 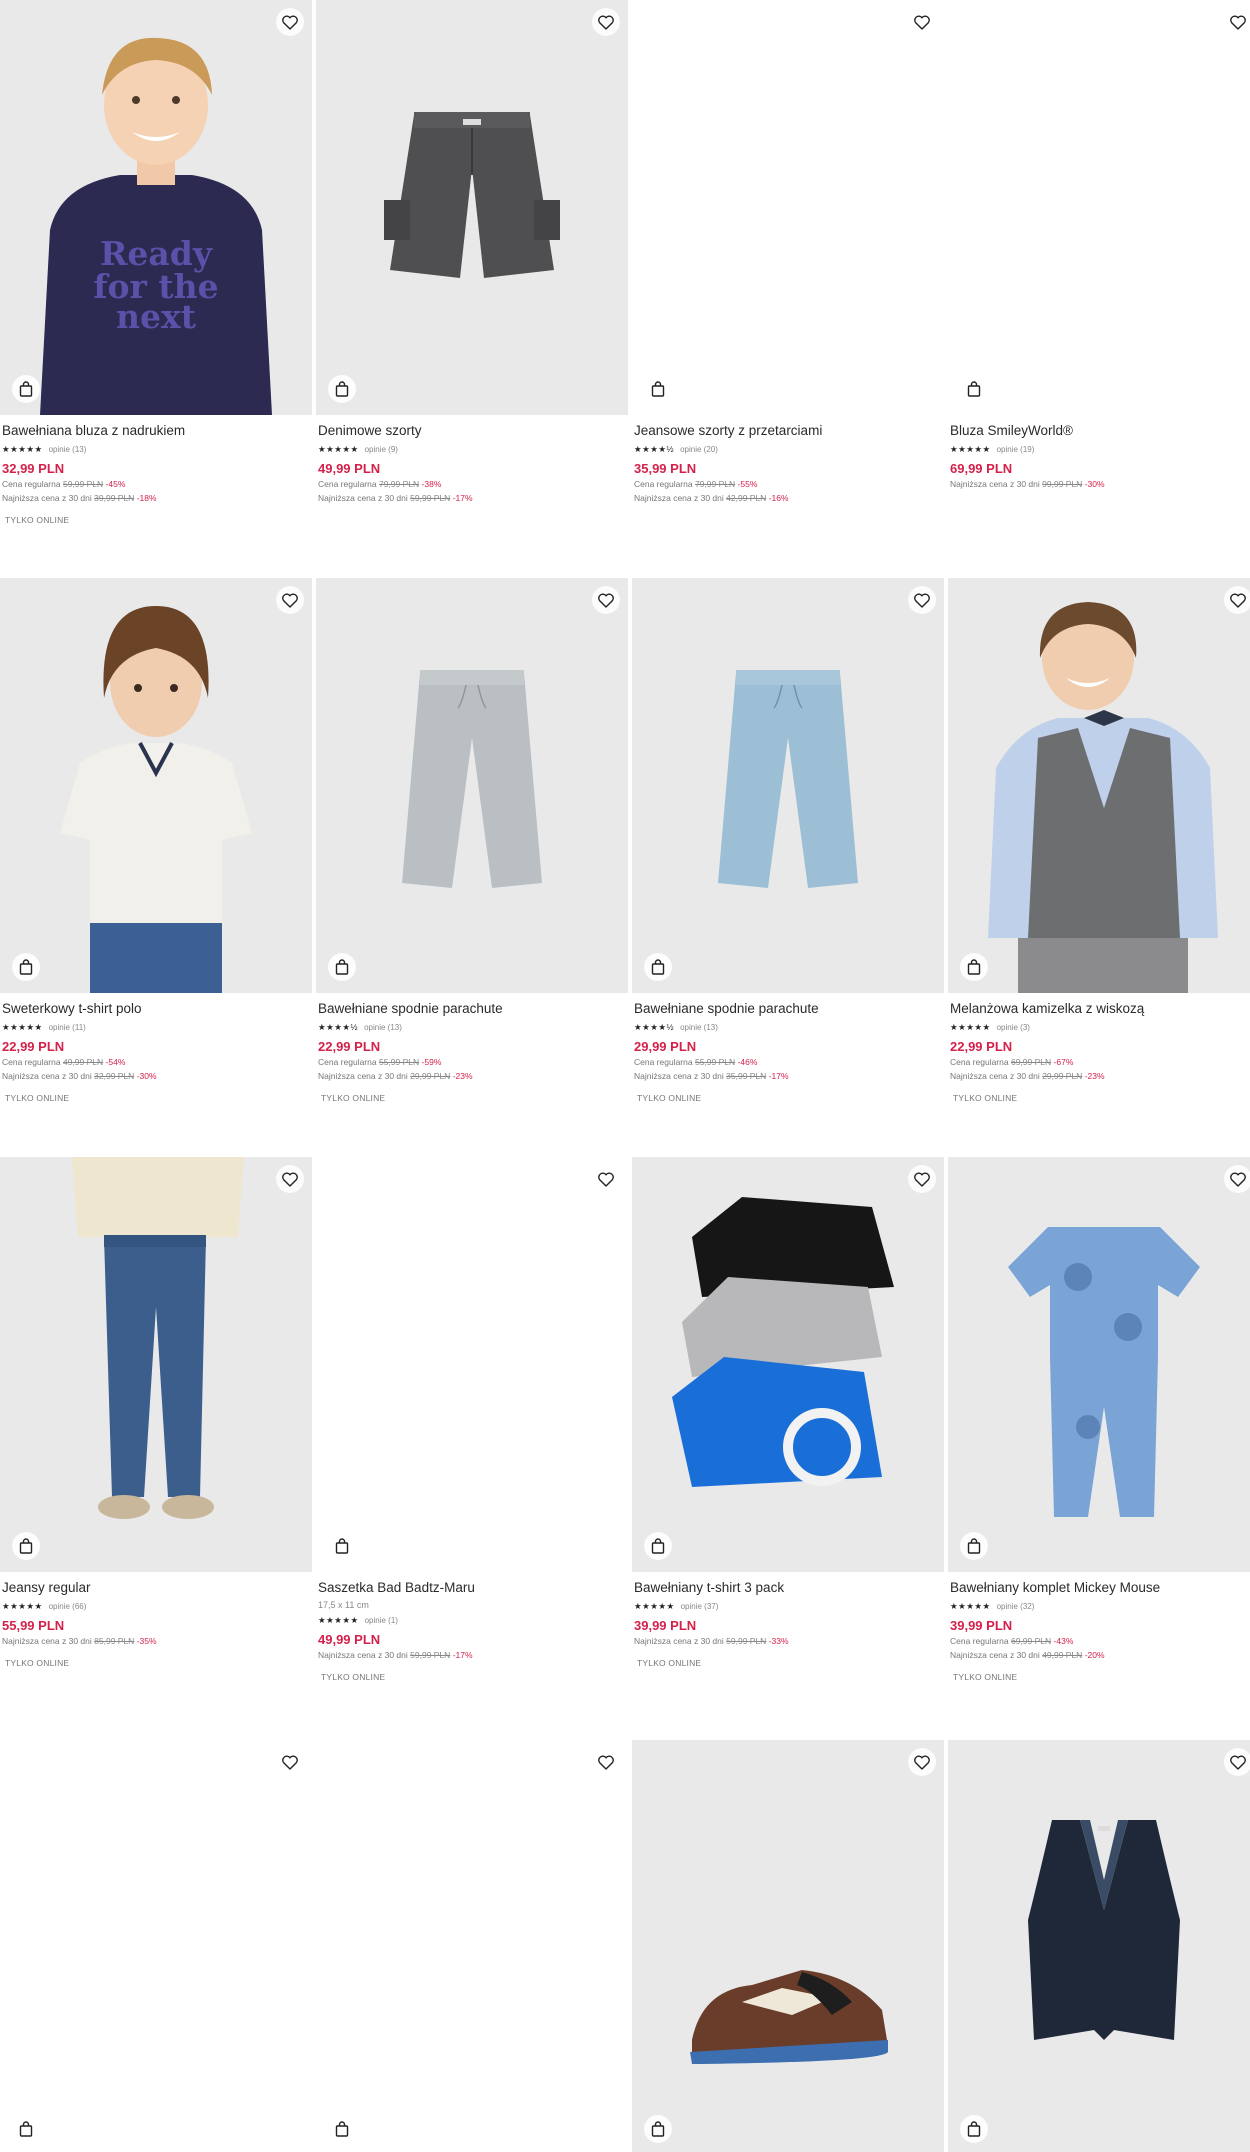 What do you see at coordinates (788, 449) in the screenshot?
I see `rating: ★★★★½ opinie (20)` at bounding box center [788, 449].